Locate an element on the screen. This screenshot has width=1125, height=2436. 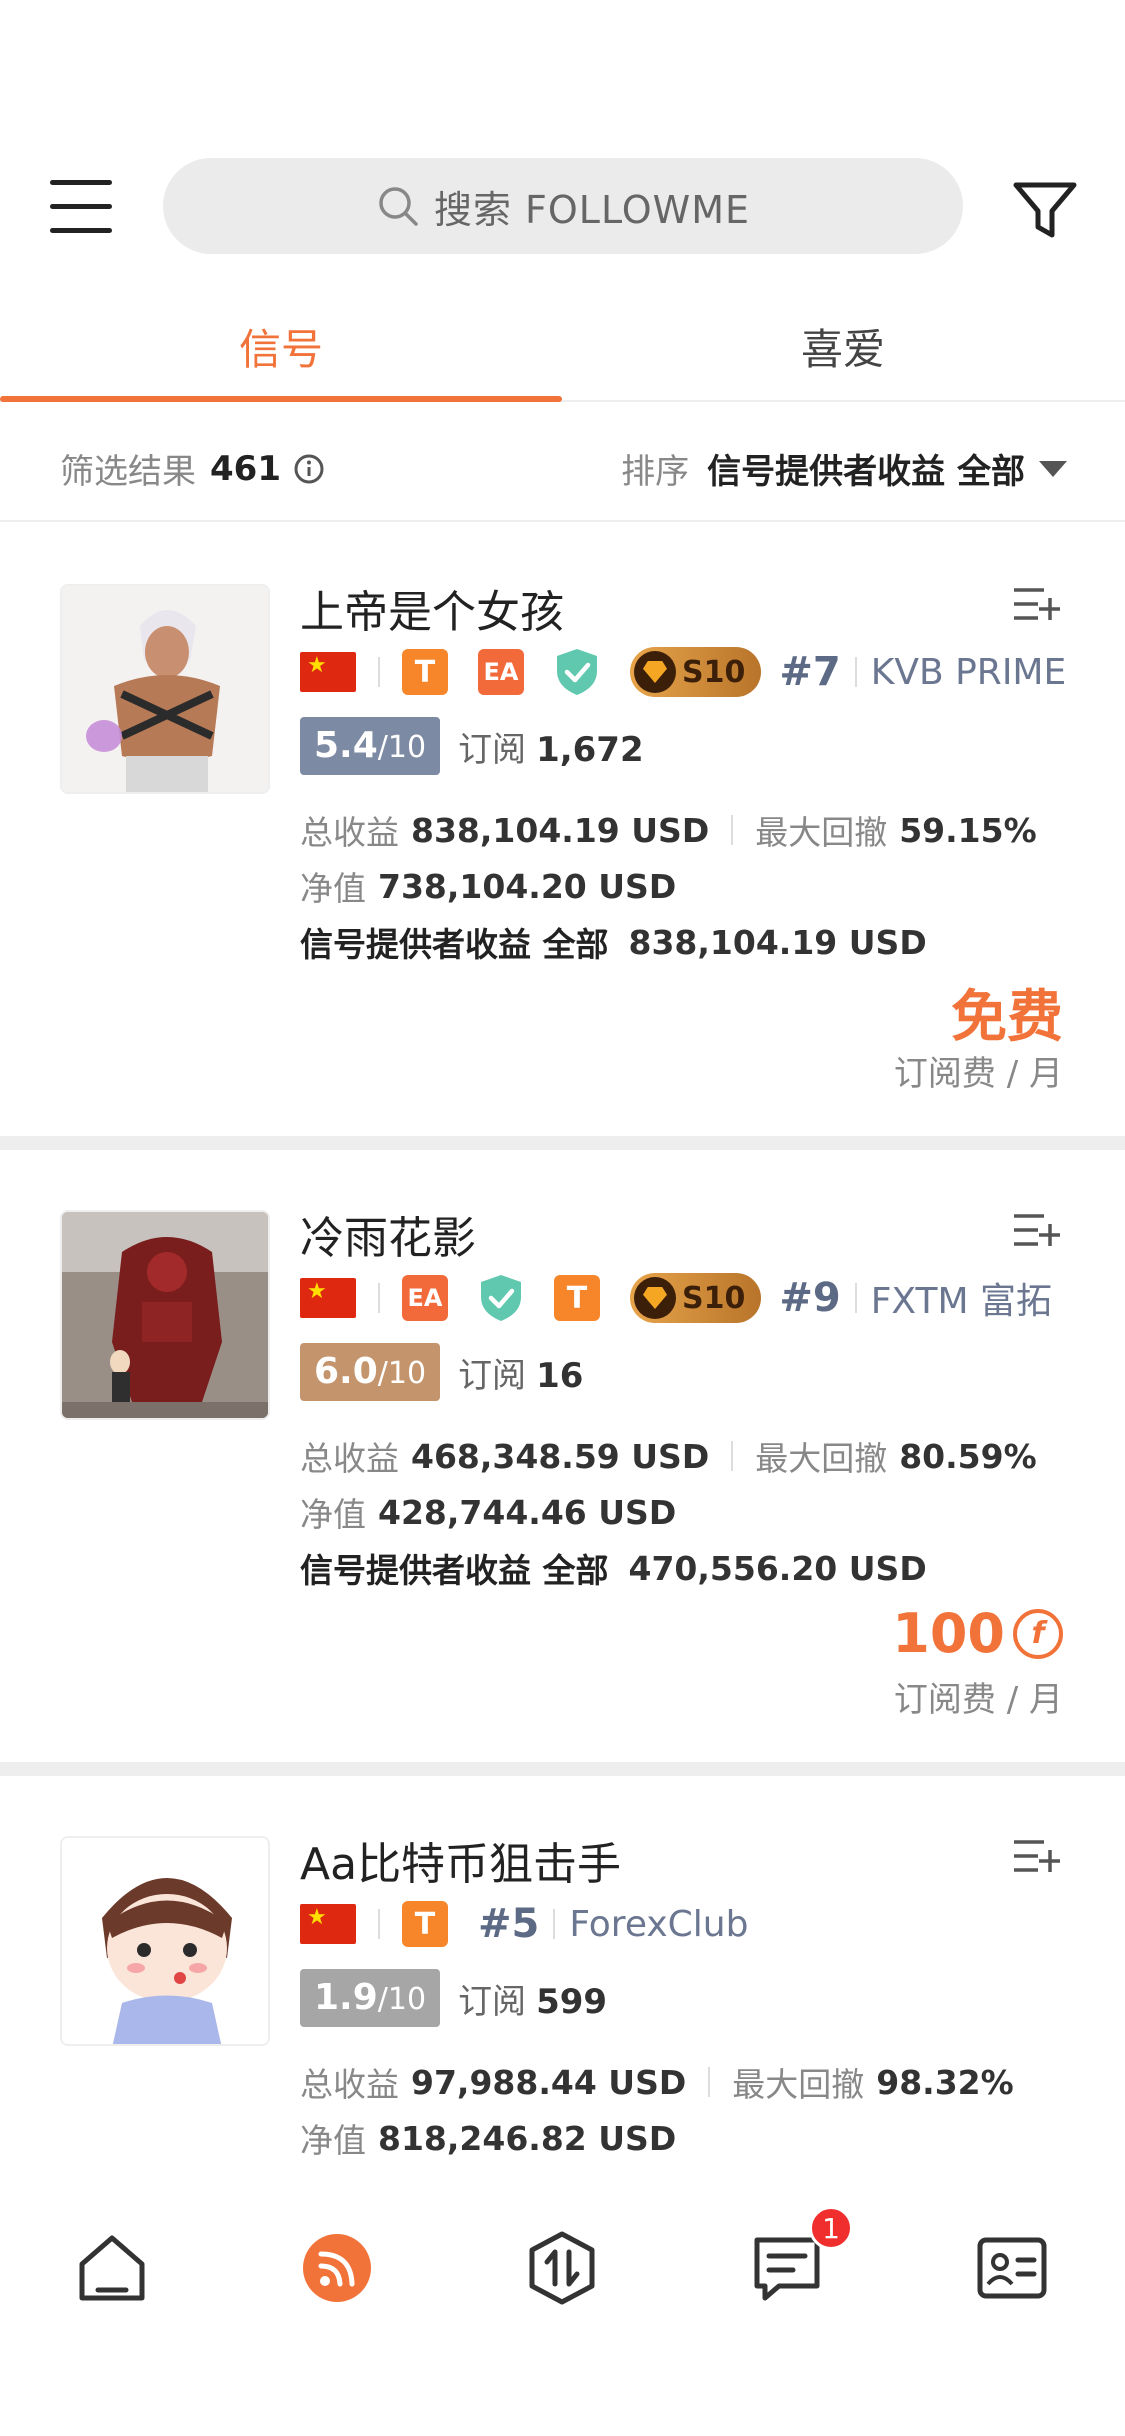
score-badge: 5.4 /10 is located at coordinates (370, 746).